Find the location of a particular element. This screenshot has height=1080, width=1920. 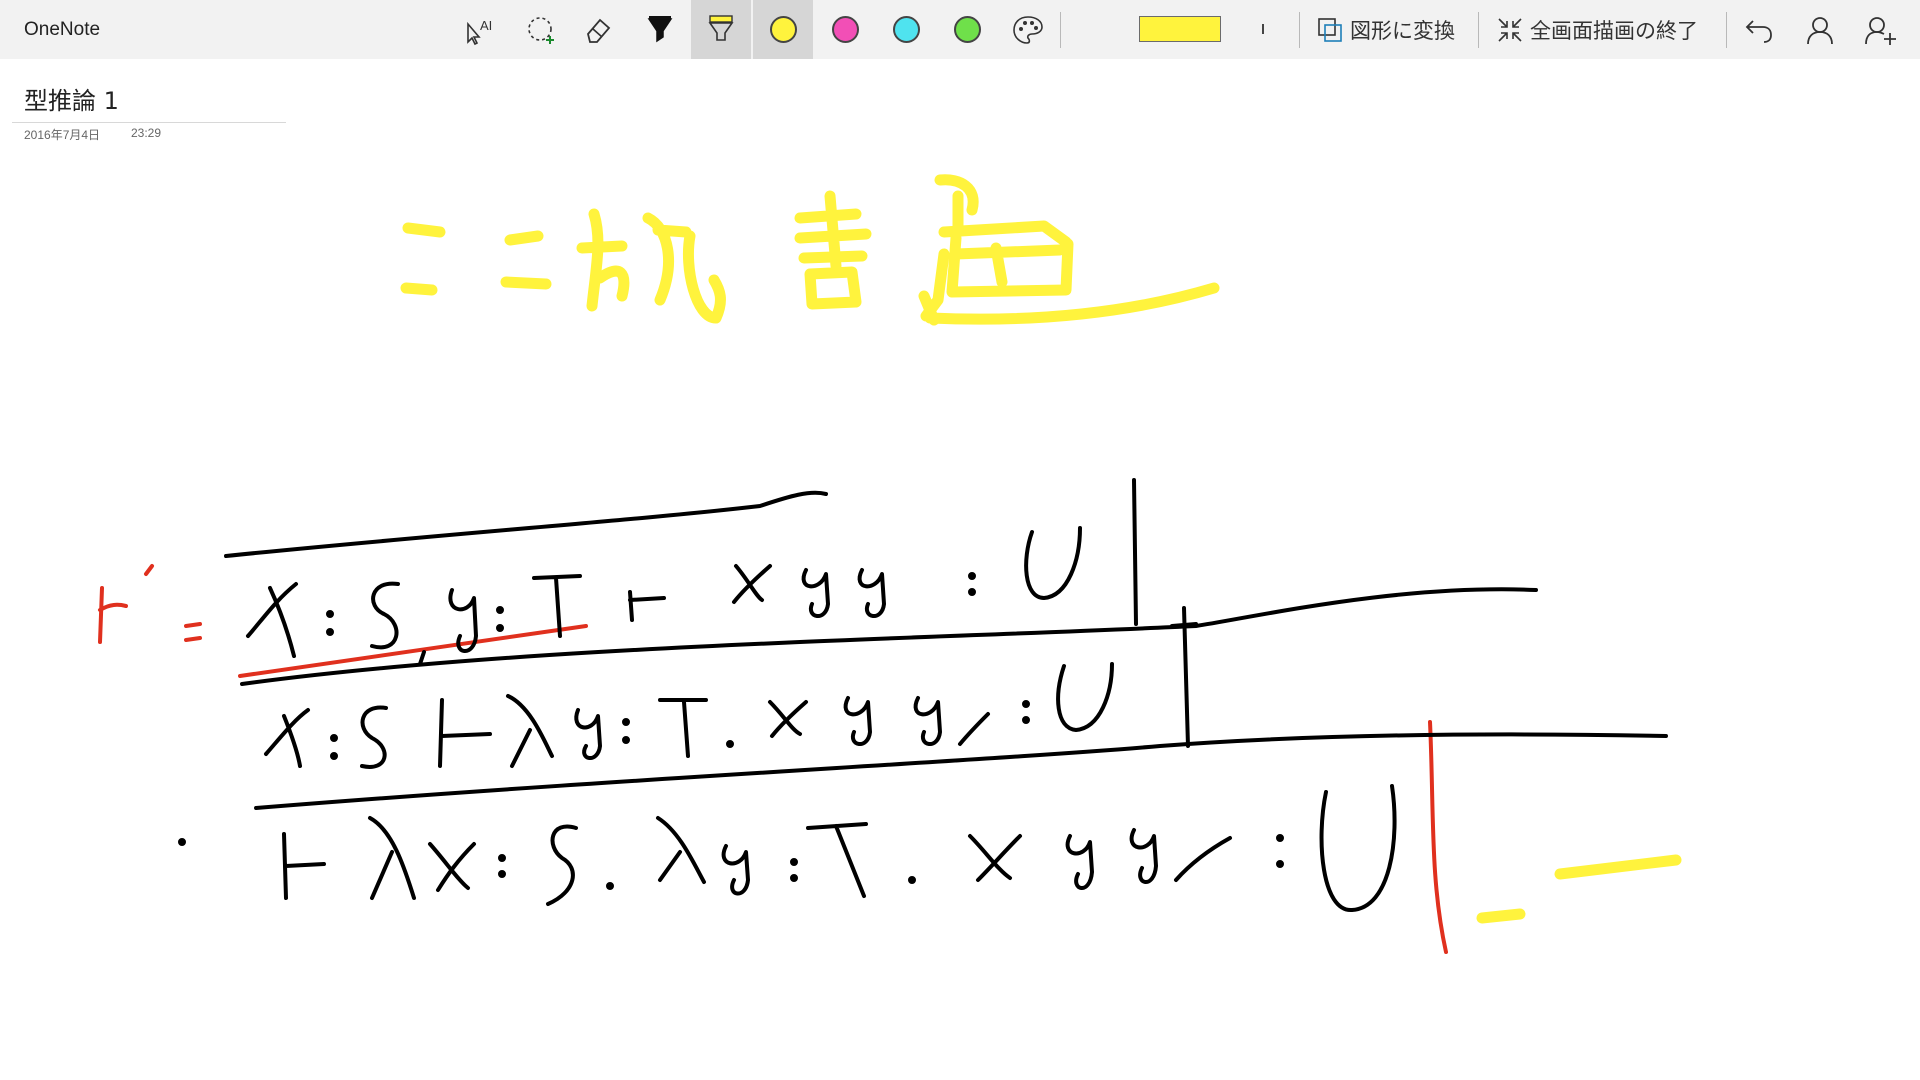

ribbon-toolbar: OneNote AI 図形に変換 全画面描画の終了 is located at coordinates (960, 29).